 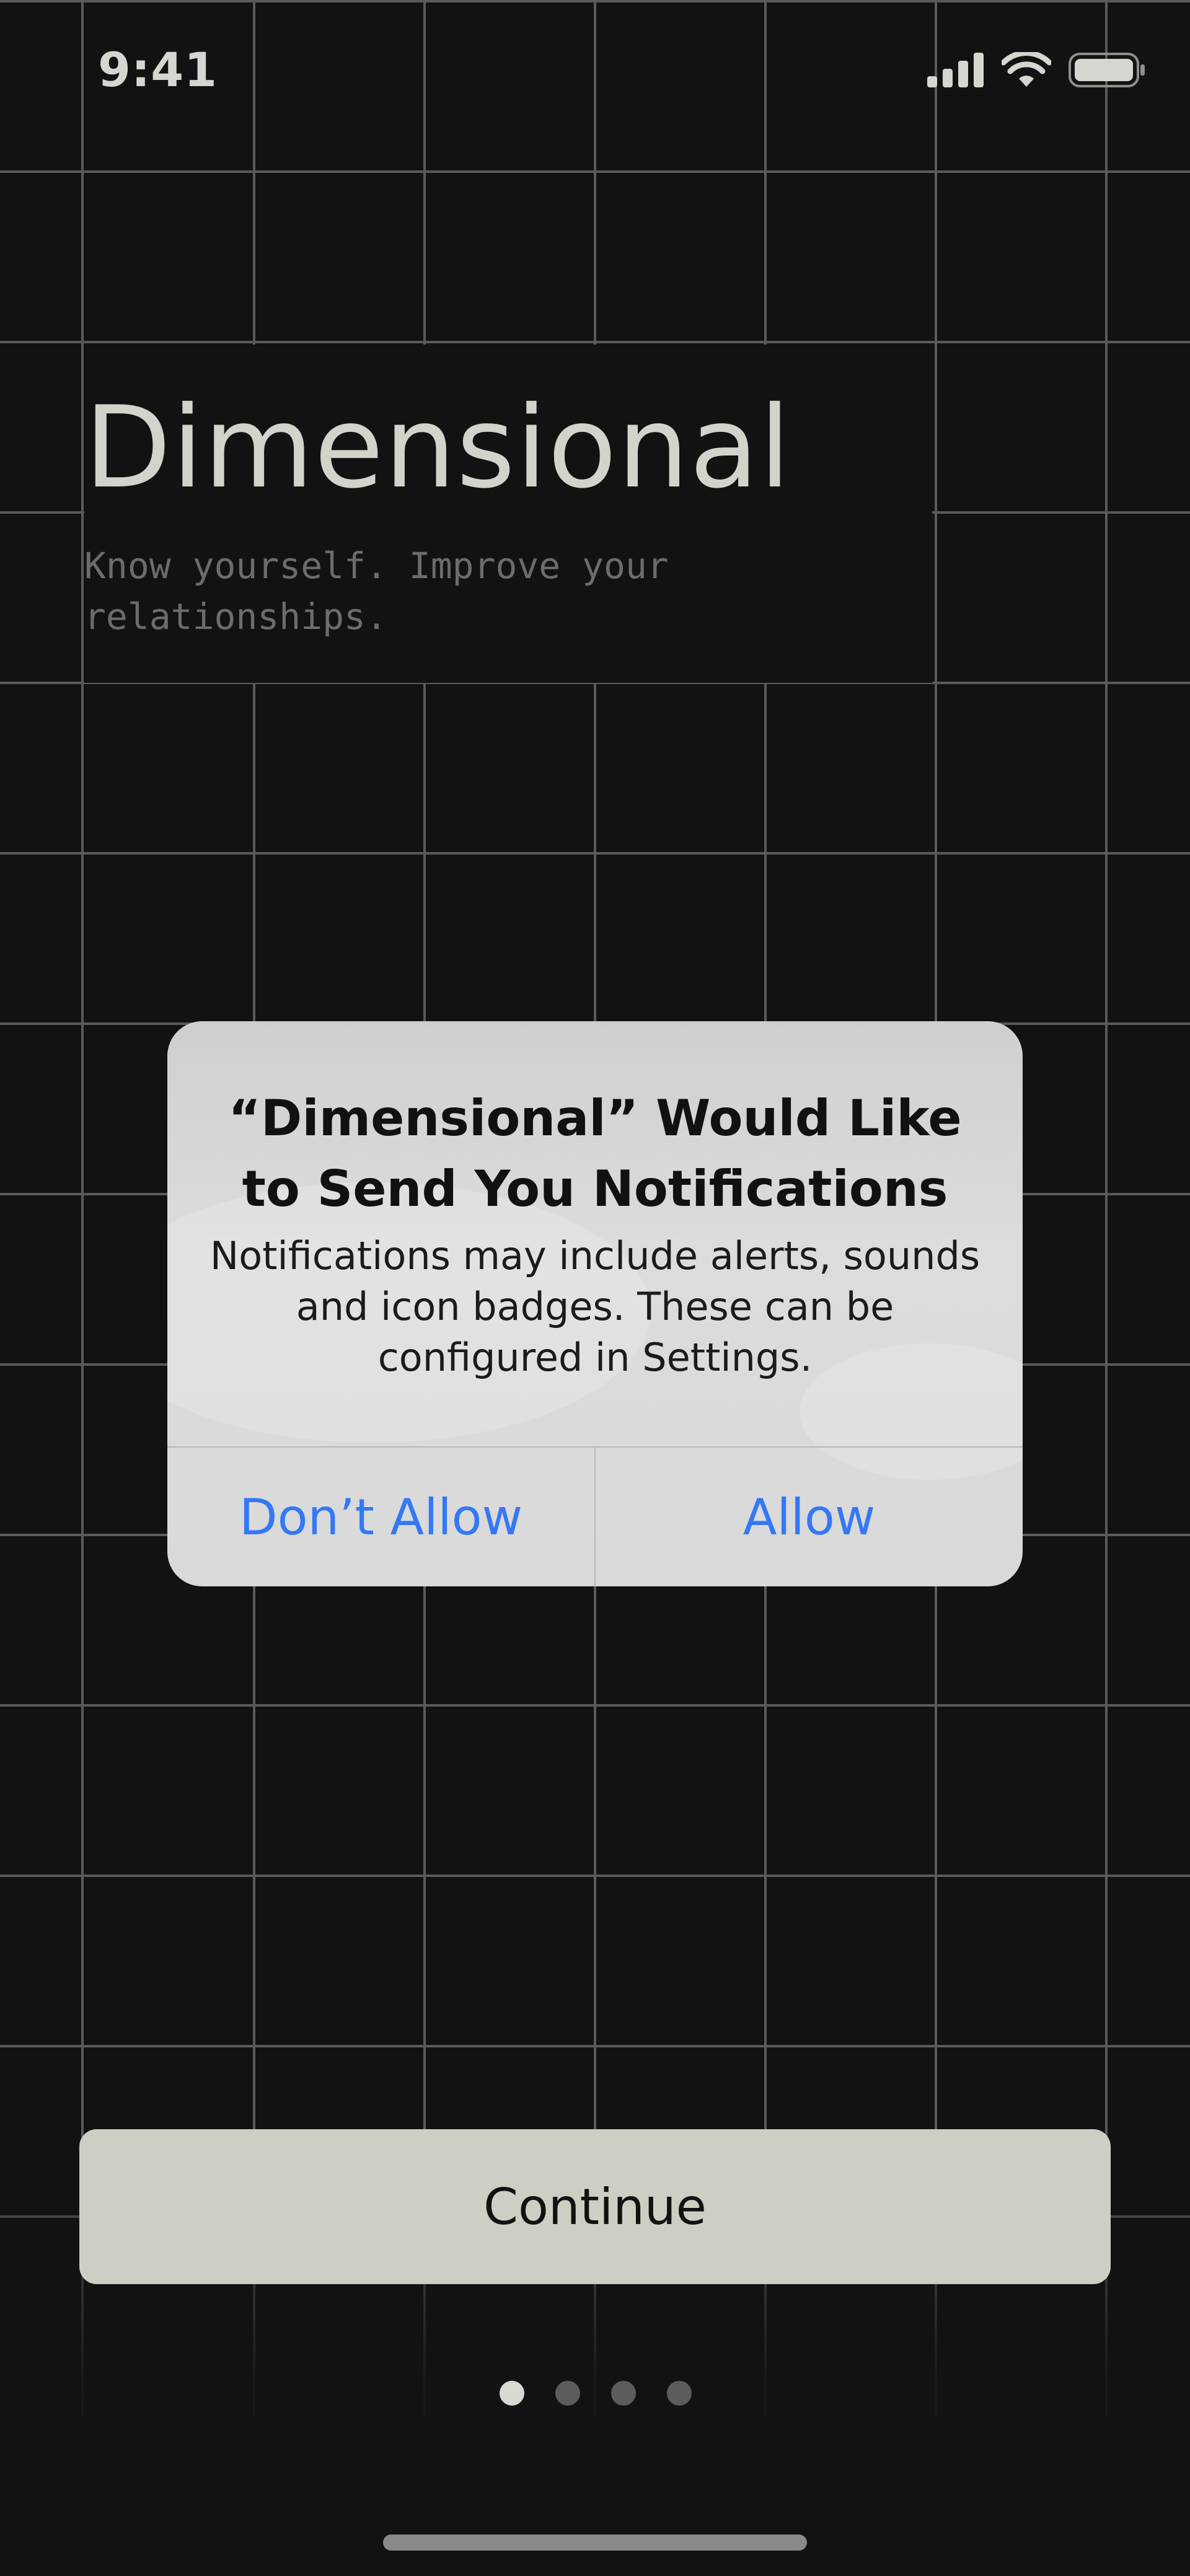 What do you see at coordinates (595, 2206) in the screenshot?
I see `continue-button: Continue` at bounding box center [595, 2206].